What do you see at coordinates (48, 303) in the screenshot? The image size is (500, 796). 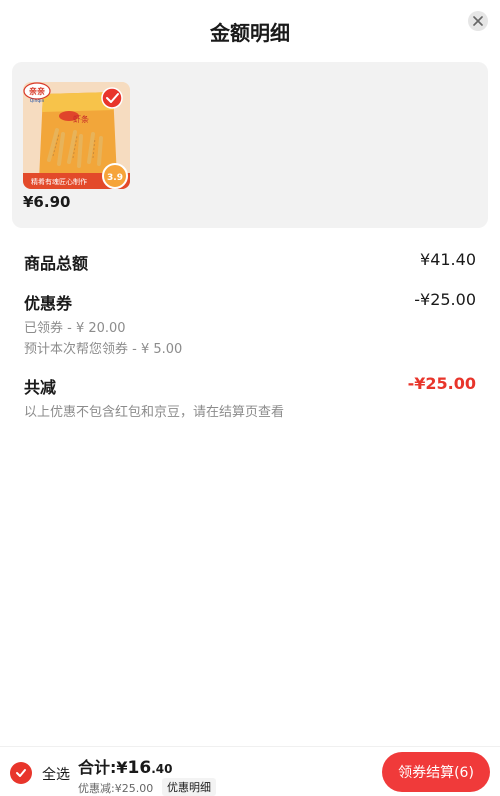 I see `coupon-label: 优惠券` at bounding box center [48, 303].